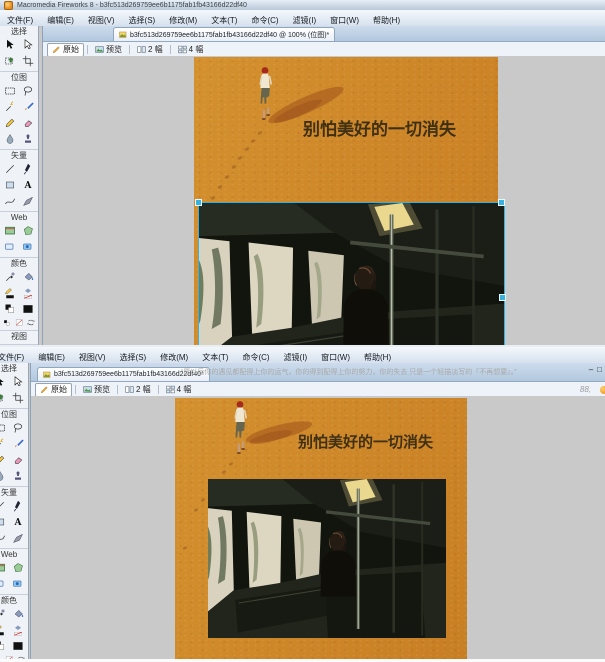  What do you see at coordinates (501, 202) in the screenshot?
I see `selection-handle-top-right` at bounding box center [501, 202].